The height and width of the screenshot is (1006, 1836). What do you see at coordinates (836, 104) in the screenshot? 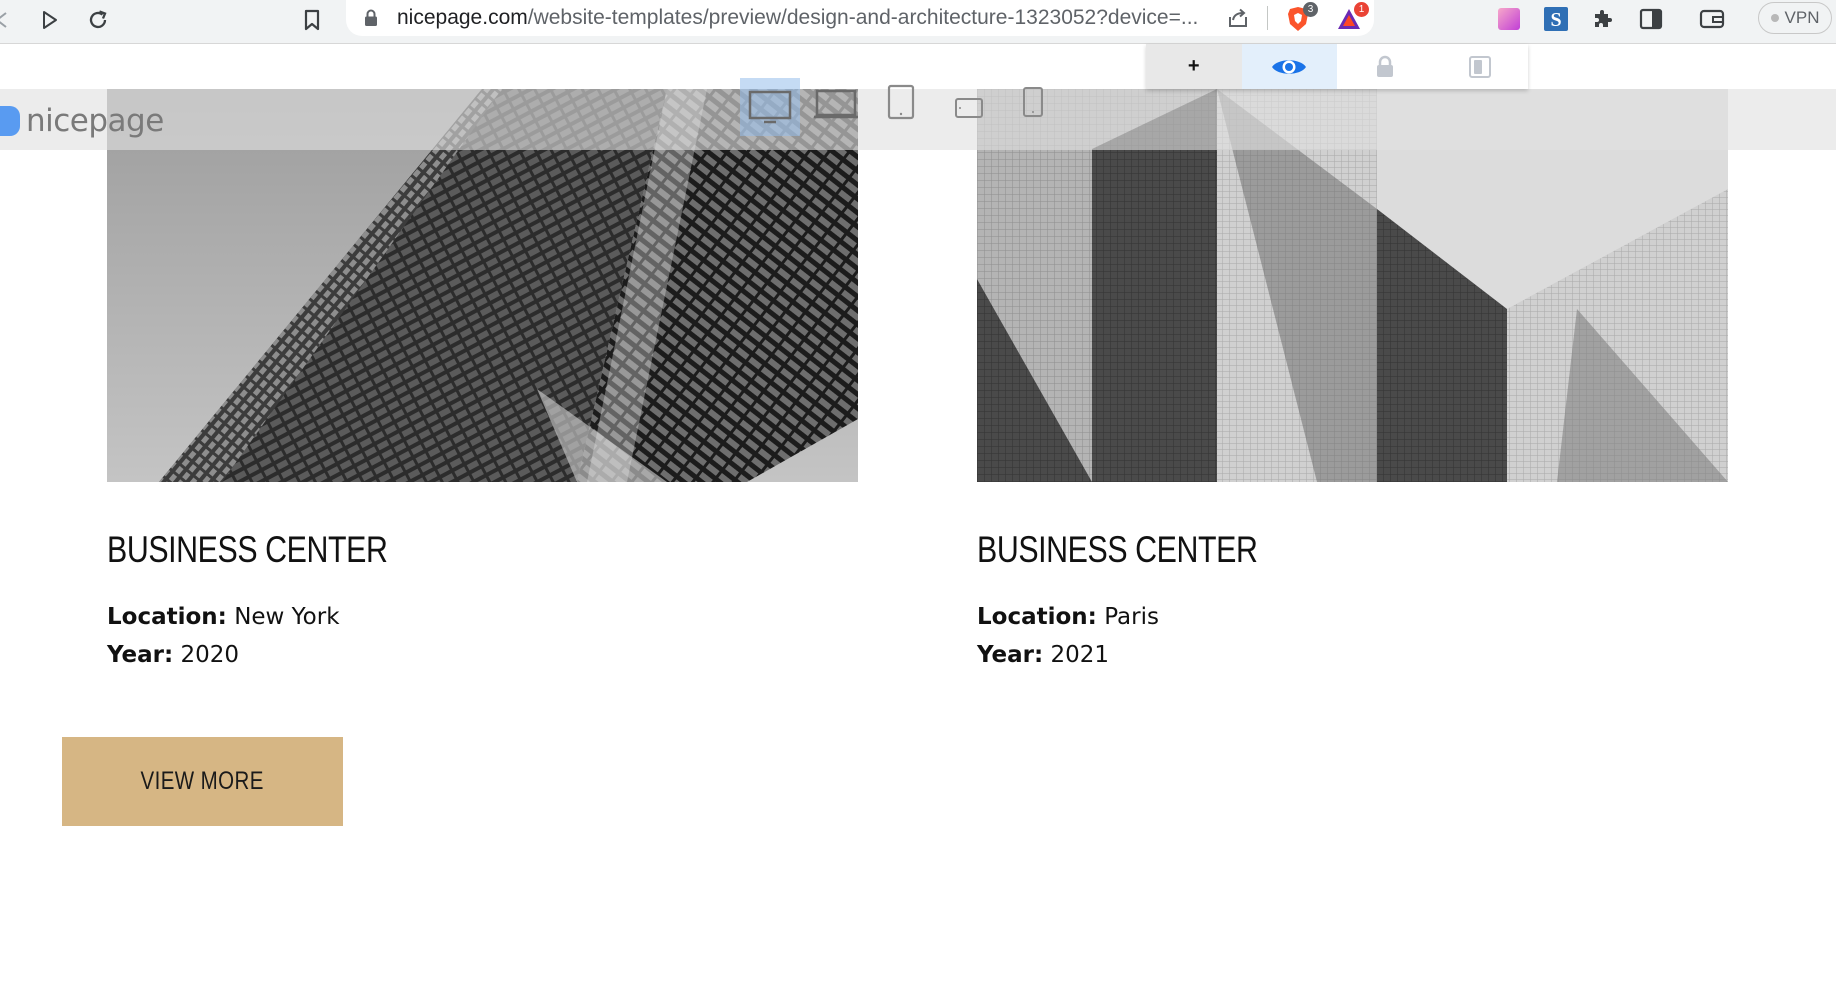
I see `device-laptop-icon` at bounding box center [836, 104].